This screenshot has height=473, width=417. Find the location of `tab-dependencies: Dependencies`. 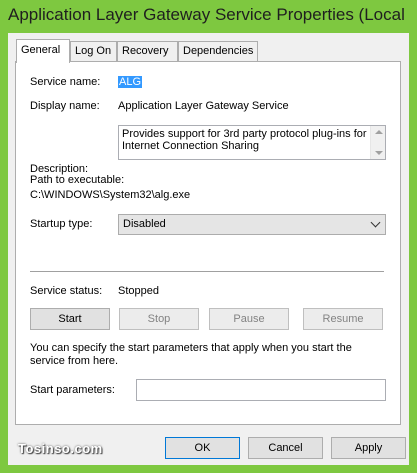

tab-dependencies: Dependencies is located at coordinates (218, 51).